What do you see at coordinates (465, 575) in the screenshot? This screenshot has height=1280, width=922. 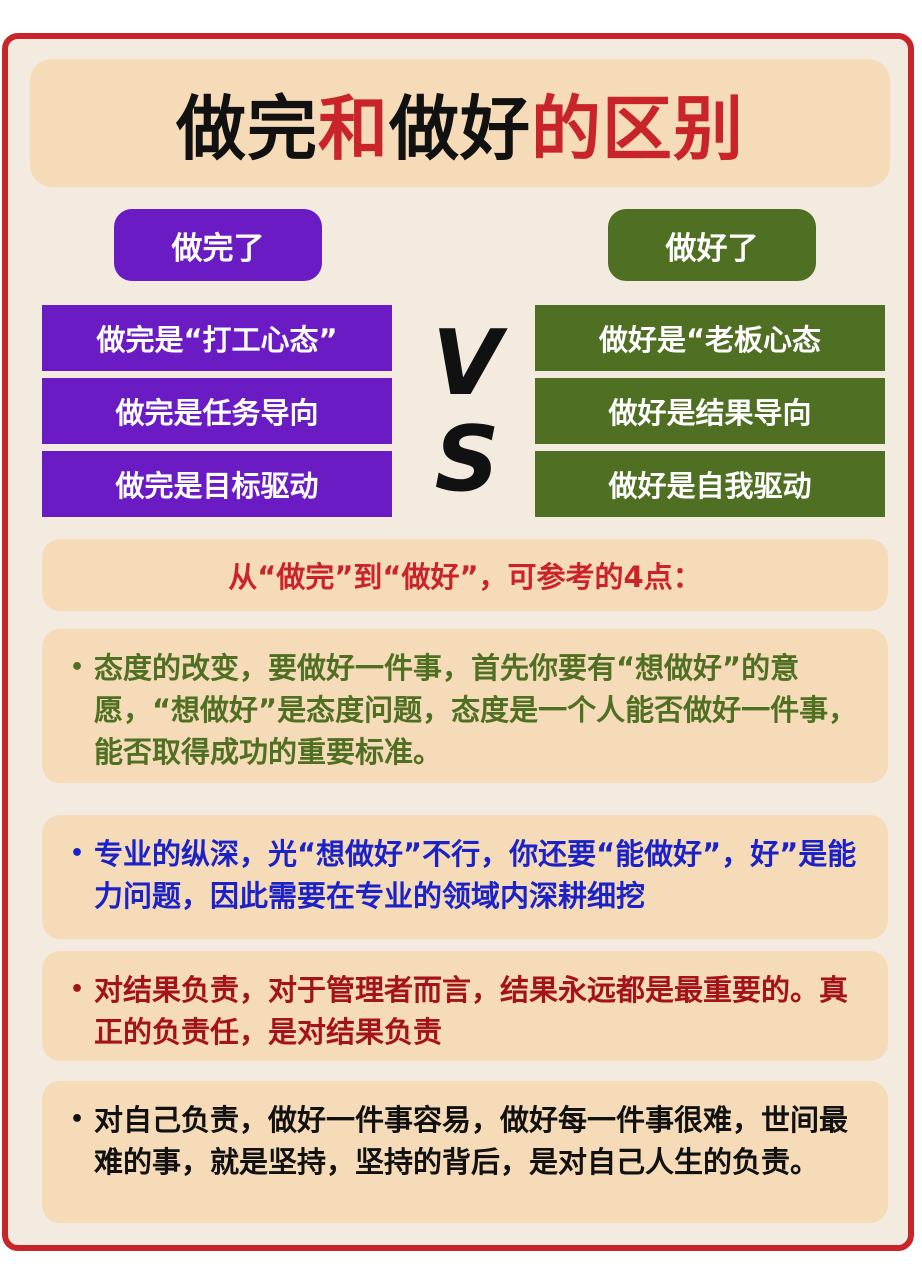 I see `section-subtitle: 从“做完”到“做好”，可参考的4点：` at bounding box center [465, 575].